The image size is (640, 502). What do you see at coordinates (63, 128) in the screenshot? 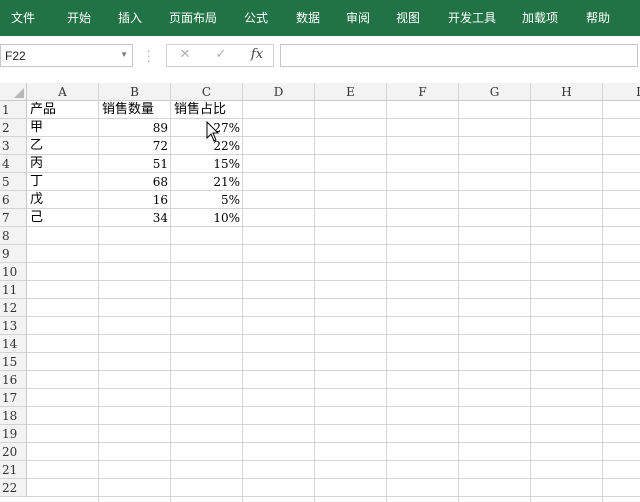
I see `cell-a2: 甲` at bounding box center [63, 128].